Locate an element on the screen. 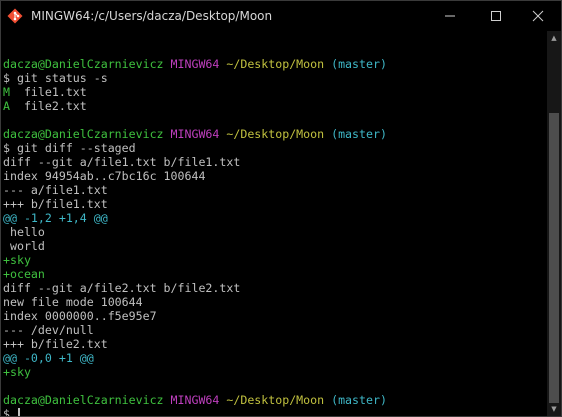 The width and height of the screenshot is (562, 417). terminal-line: world is located at coordinates (274, 246).